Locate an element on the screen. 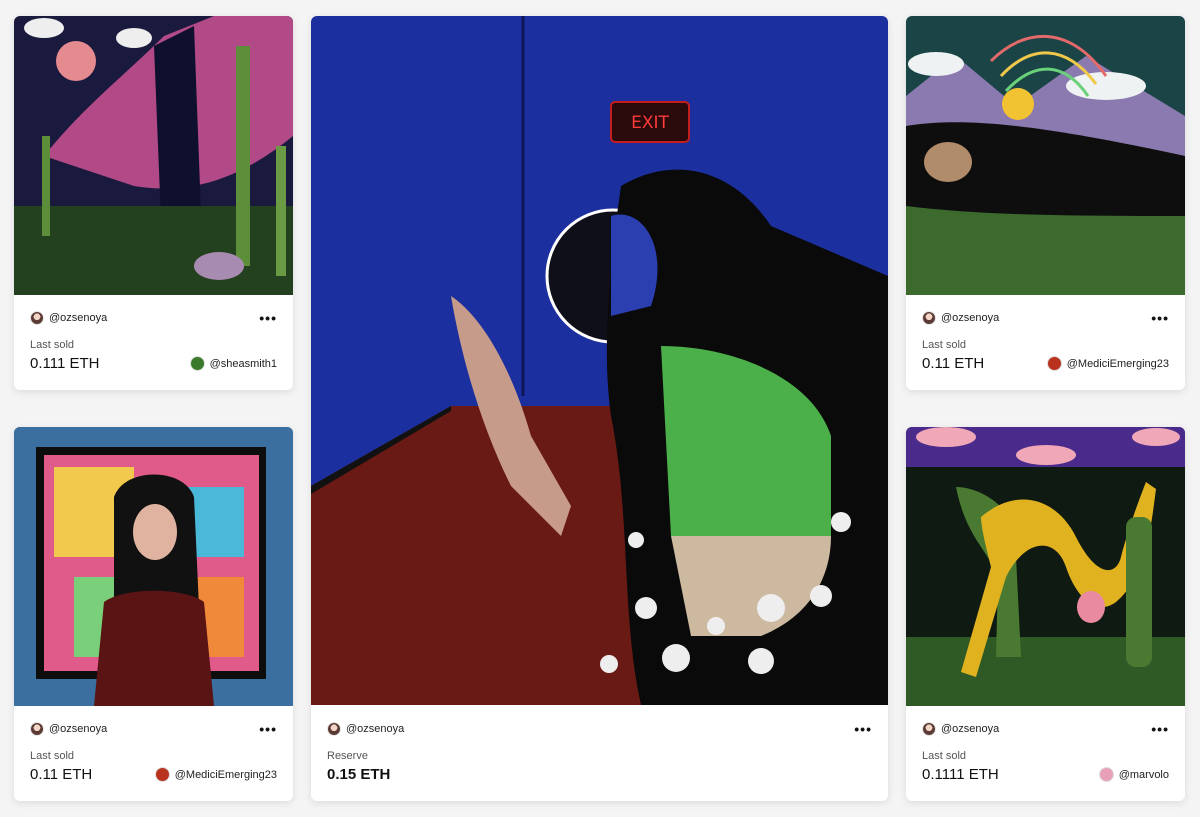  yellow-figure-cactus-artwork is located at coordinates (1045, 566).